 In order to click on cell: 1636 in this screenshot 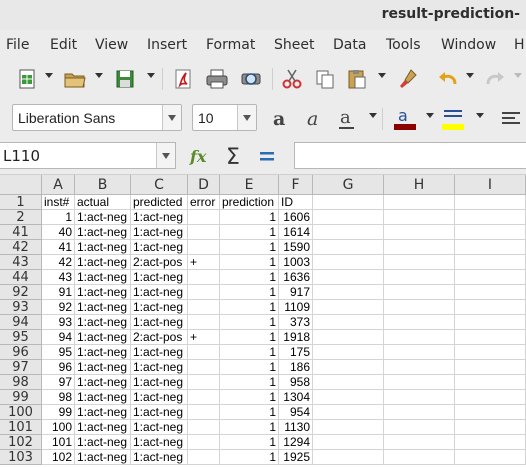, I will do `click(296, 277)`.